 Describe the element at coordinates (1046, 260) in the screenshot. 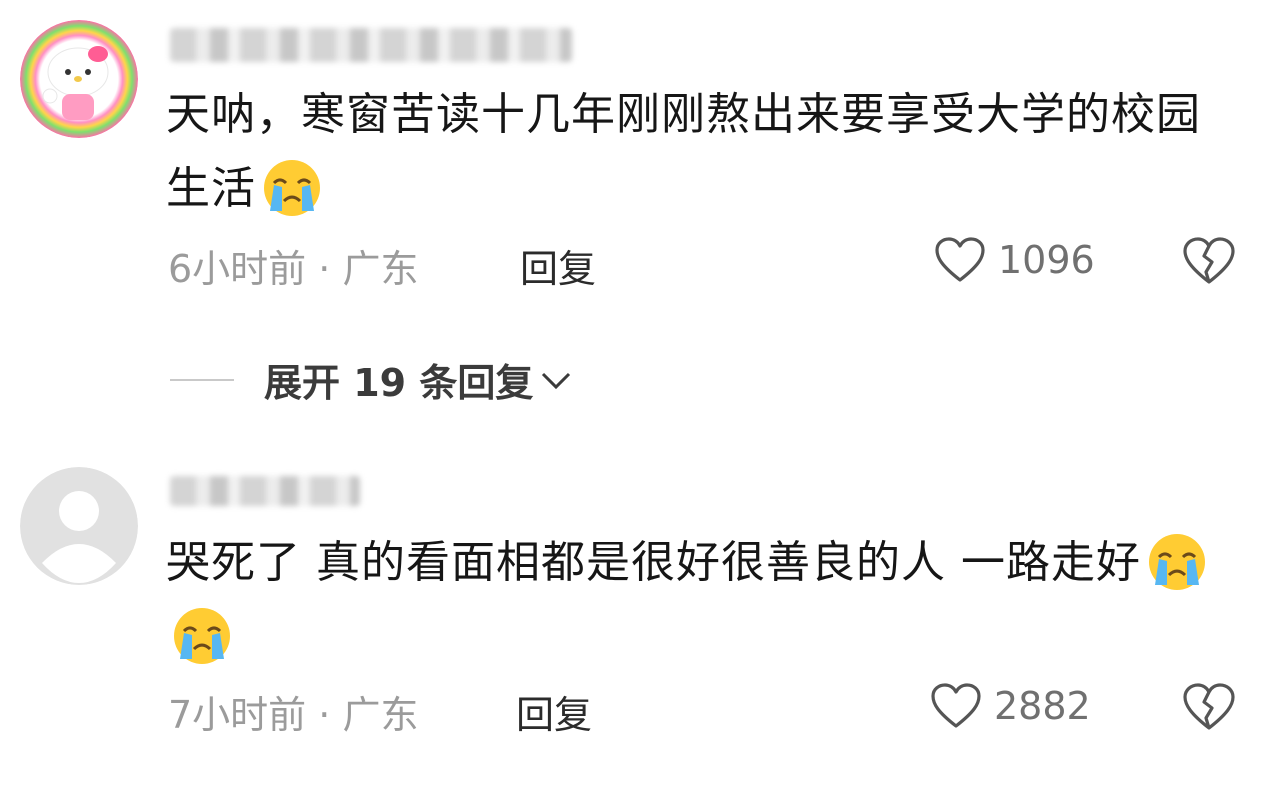

I see `like-count: 1096` at that location.